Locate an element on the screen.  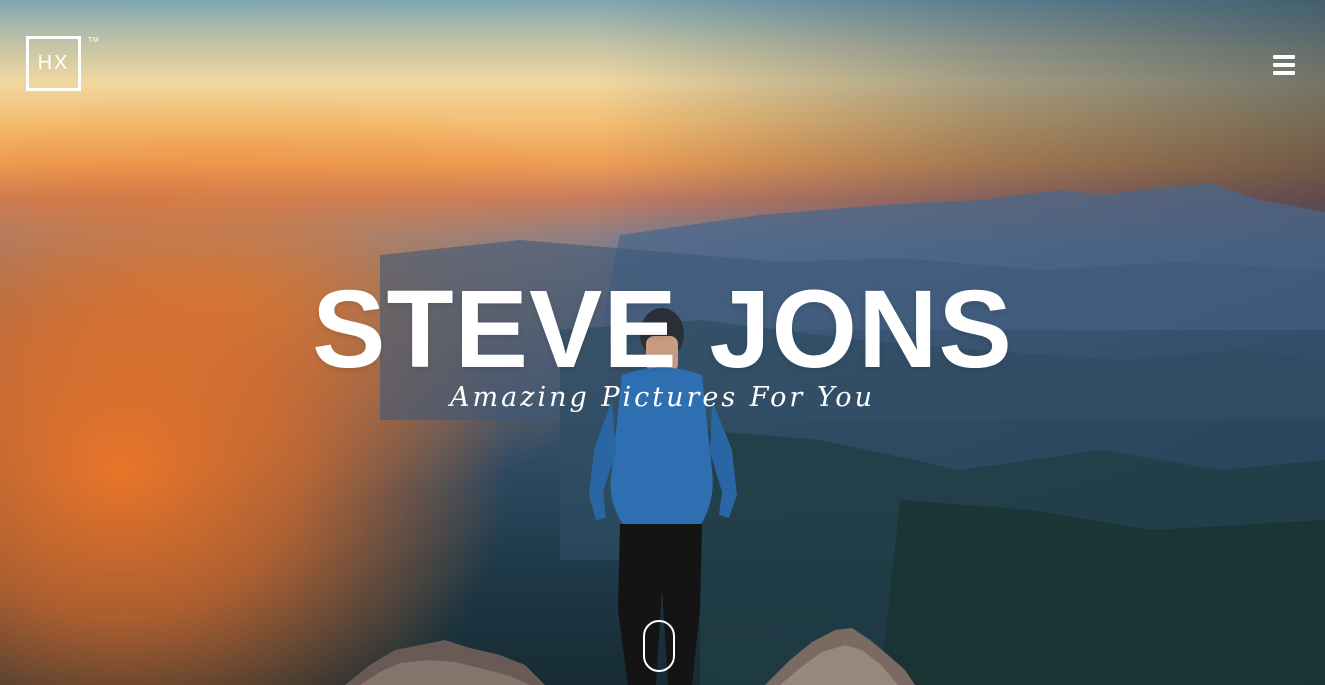
brand-logo: HX is located at coordinates (53, 63).